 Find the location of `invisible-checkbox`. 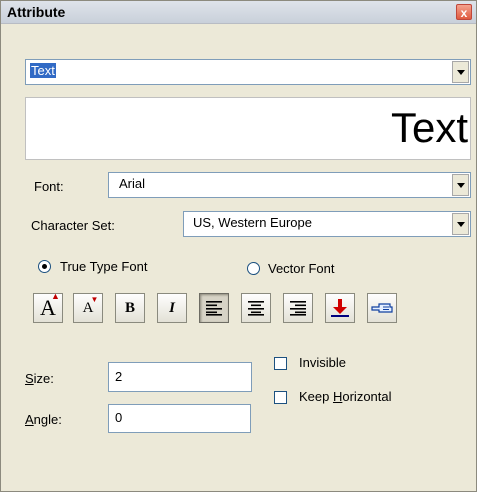

invisible-checkbox is located at coordinates (280, 363).